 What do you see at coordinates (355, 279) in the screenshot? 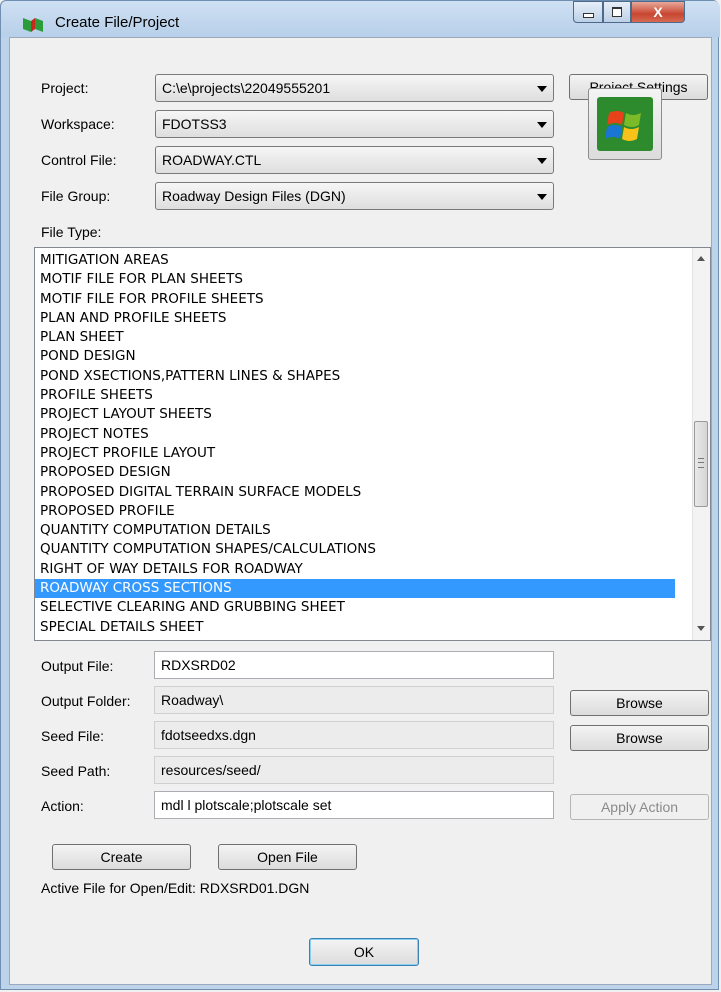
I see `list-item: MOTIF FILE FOR PLAN SHEETS` at bounding box center [355, 279].